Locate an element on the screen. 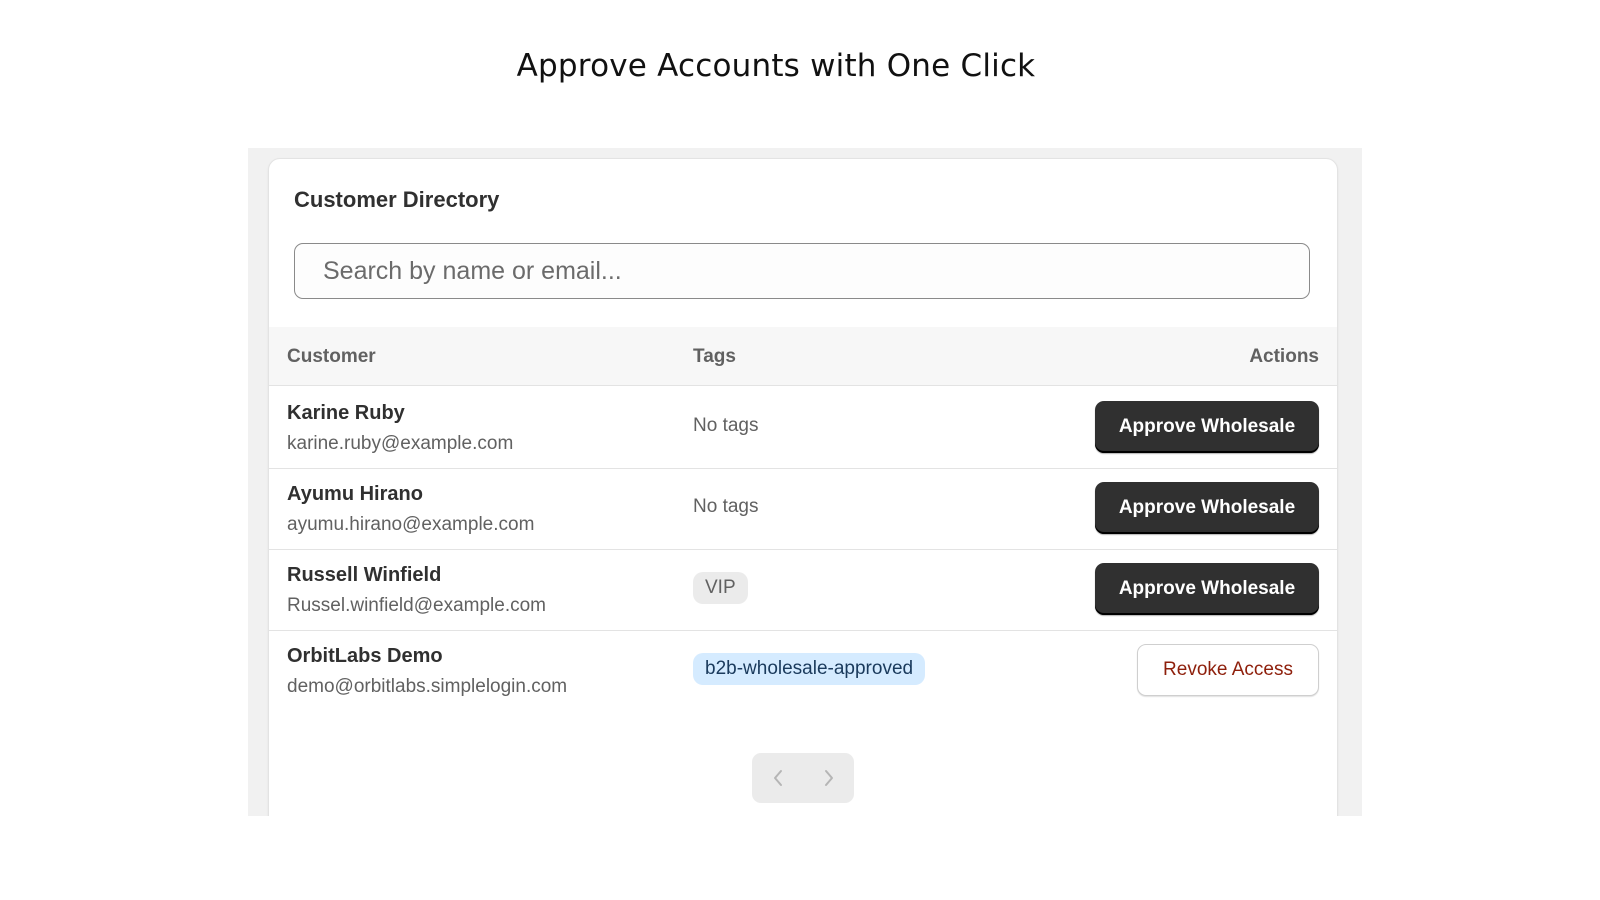  card-title: Customer Directory is located at coordinates (397, 199).